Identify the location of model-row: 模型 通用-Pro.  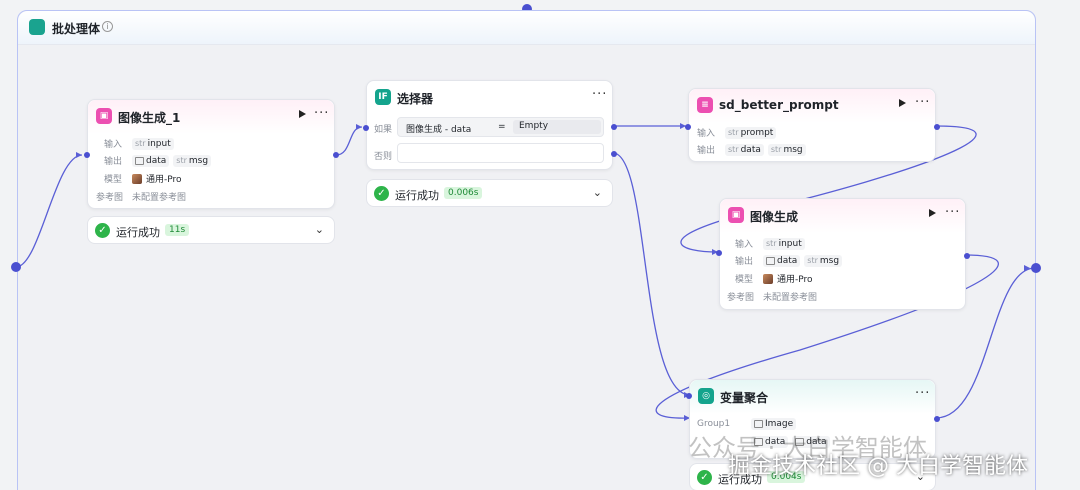
(143, 178).